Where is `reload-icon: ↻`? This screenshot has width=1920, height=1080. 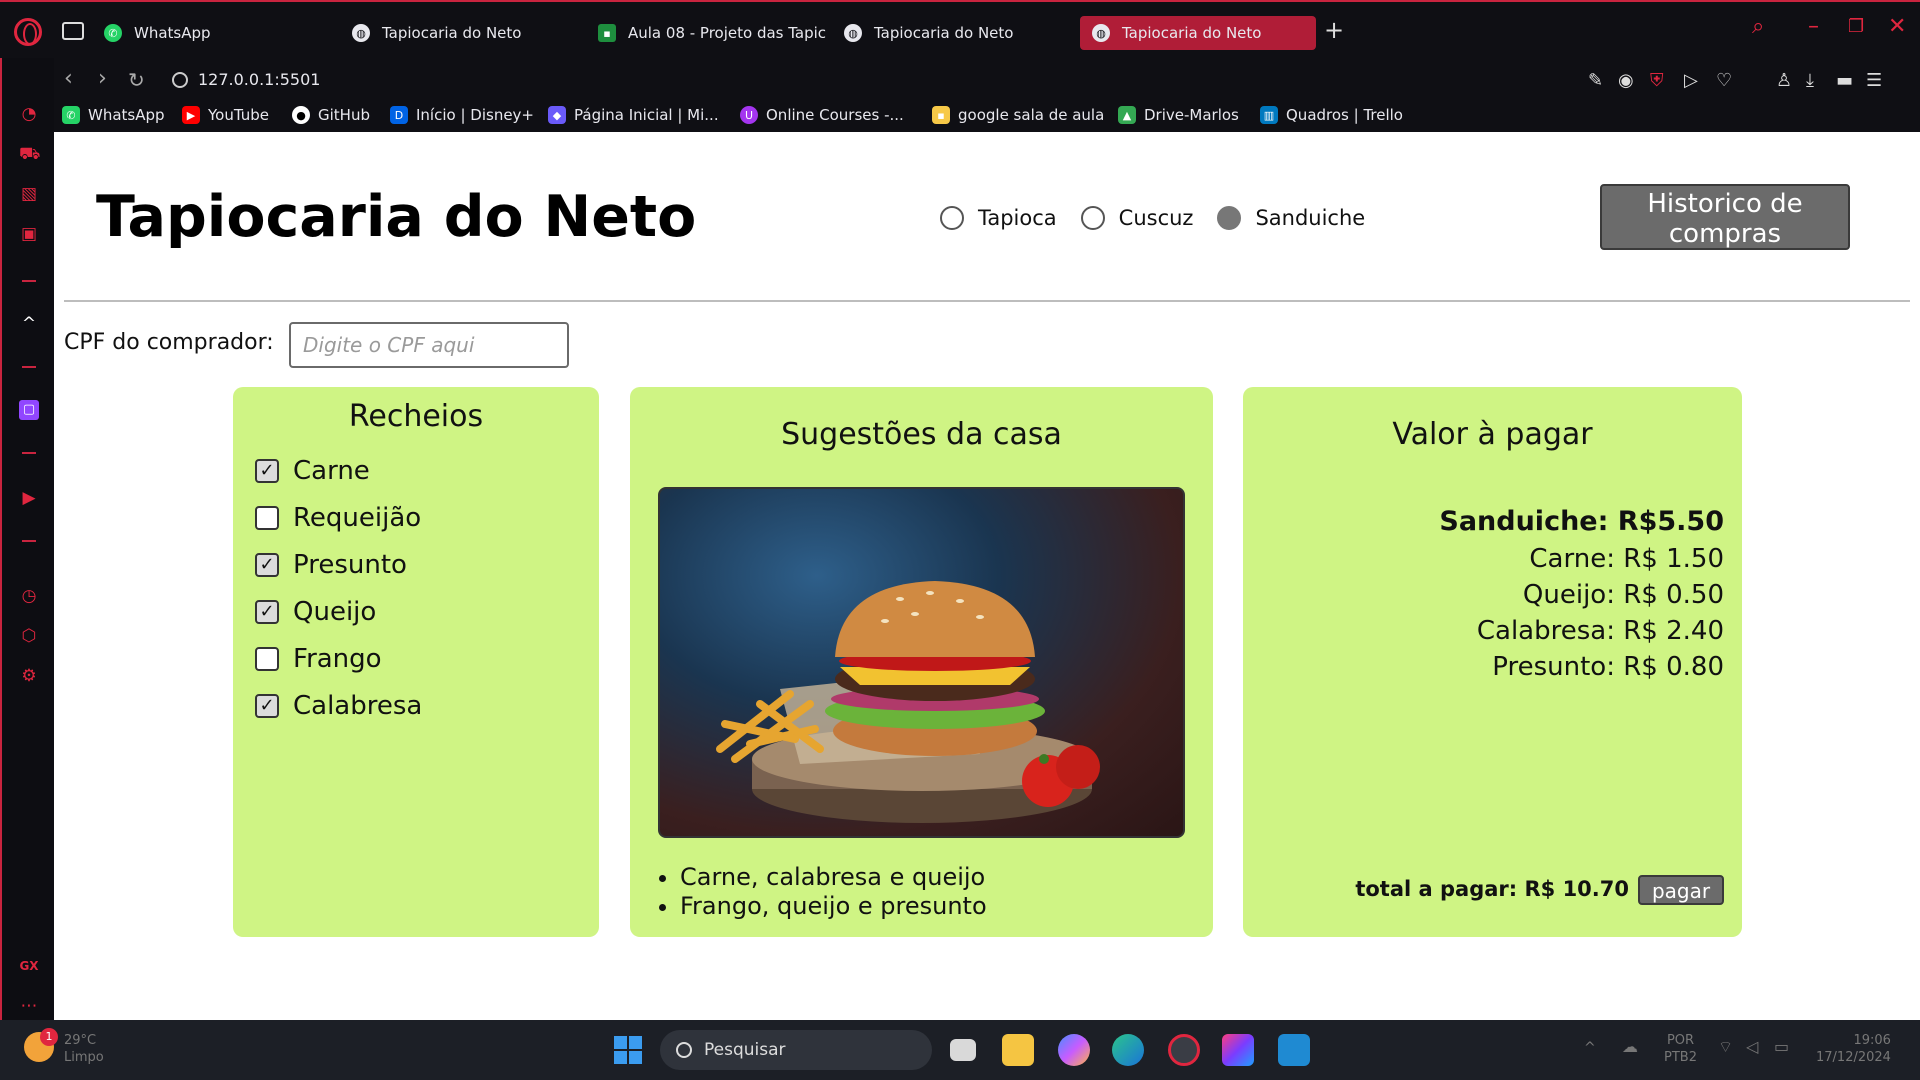
reload-icon: ↻ is located at coordinates (136, 80).